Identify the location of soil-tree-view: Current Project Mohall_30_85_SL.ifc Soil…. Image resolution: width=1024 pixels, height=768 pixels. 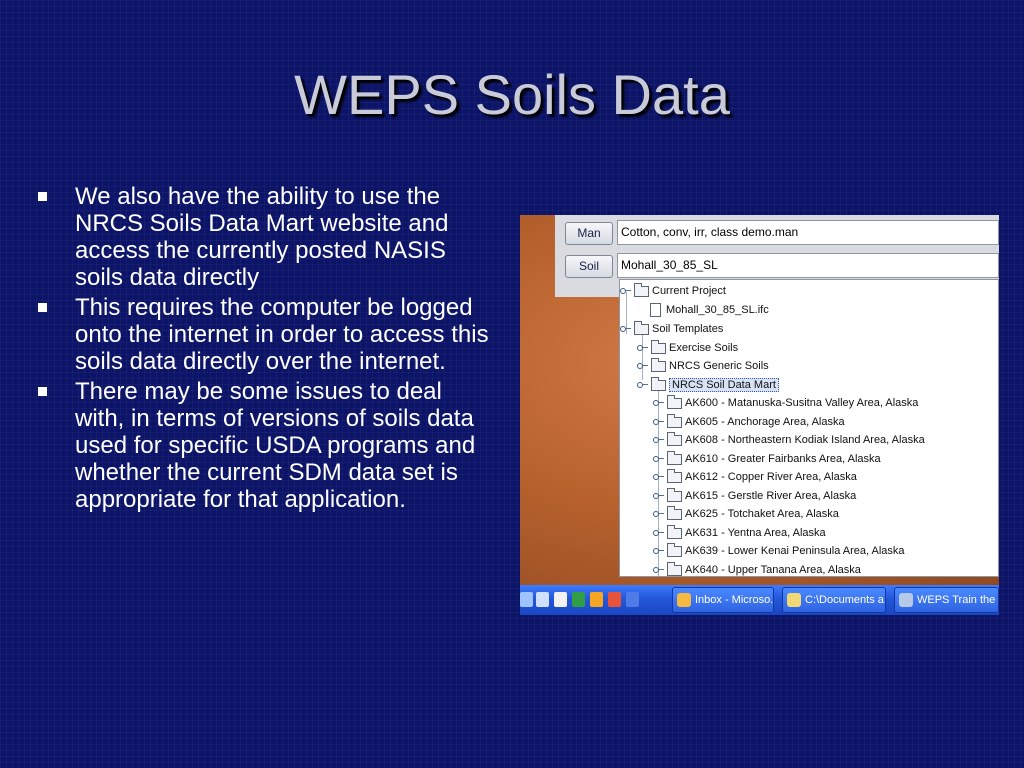
(809, 428).